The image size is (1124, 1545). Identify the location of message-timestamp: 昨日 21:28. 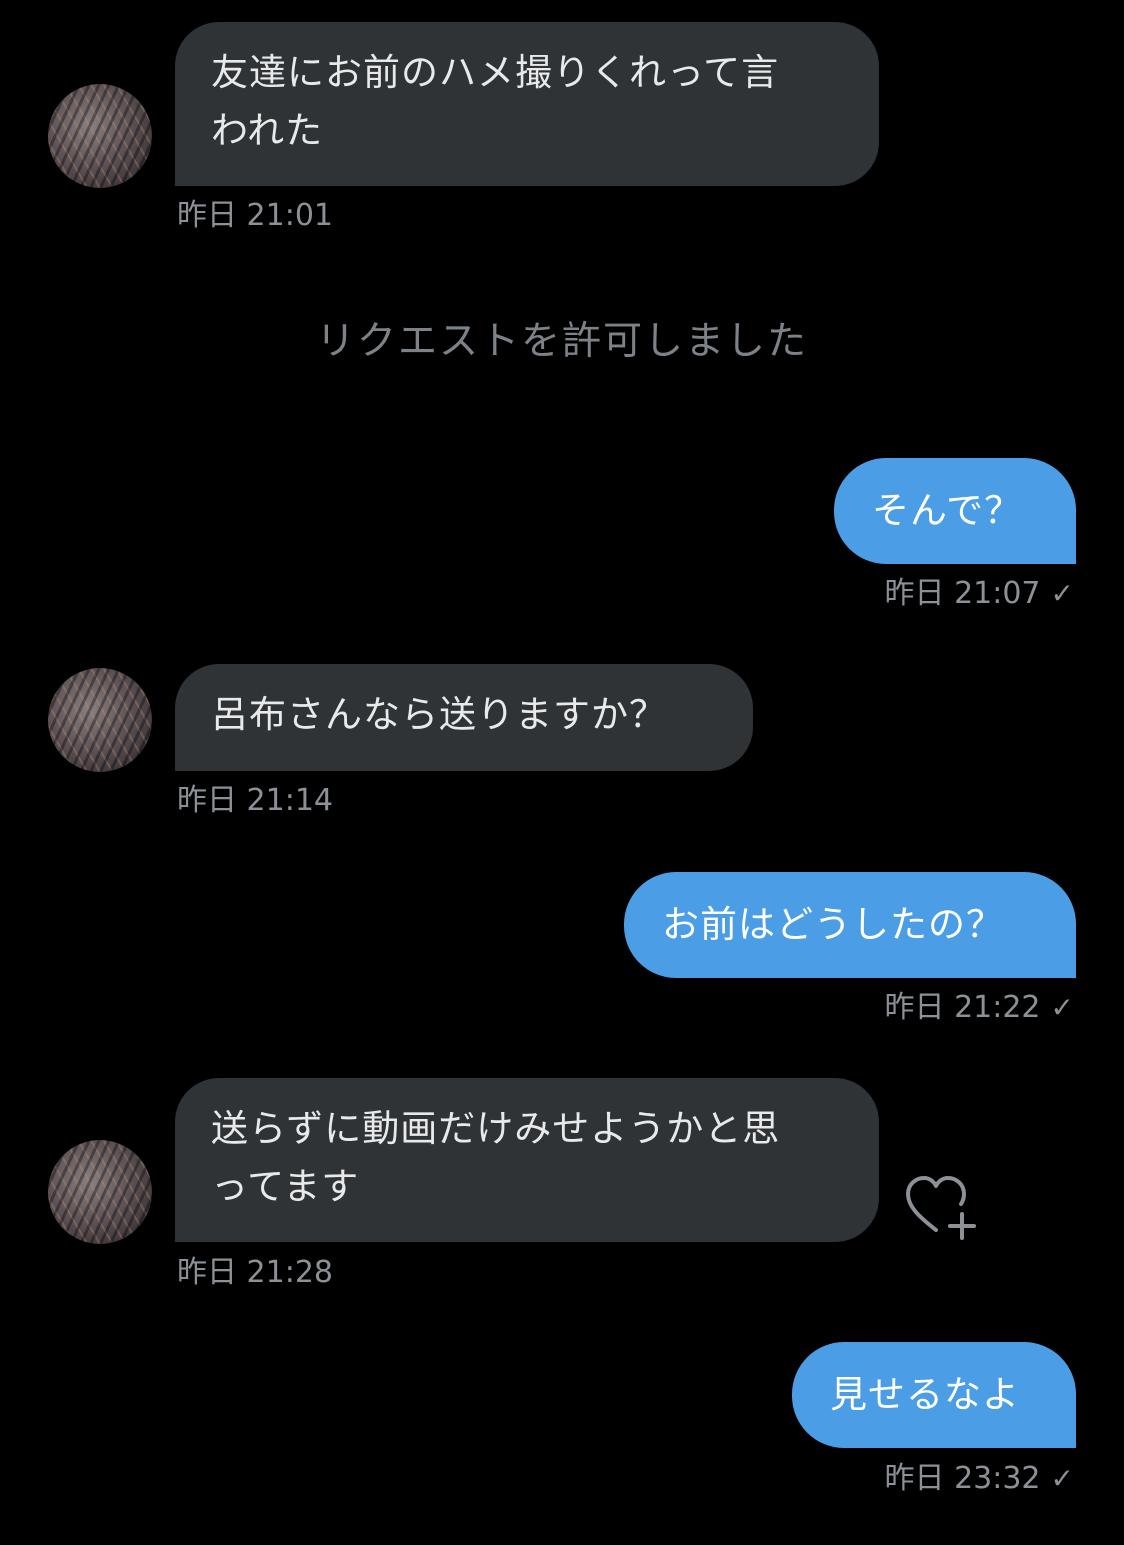
(255, 1272).